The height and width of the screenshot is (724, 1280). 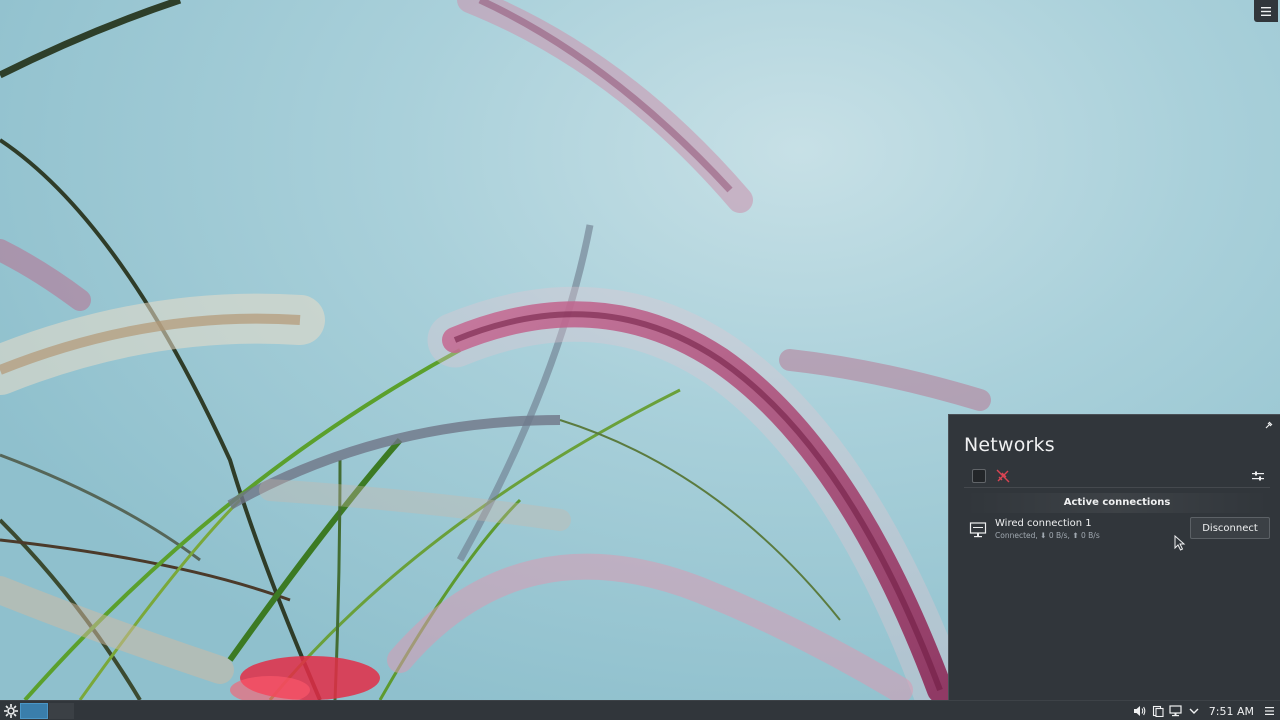 I want to click on clipboard-tray-button, so click(x=1158, y=711).